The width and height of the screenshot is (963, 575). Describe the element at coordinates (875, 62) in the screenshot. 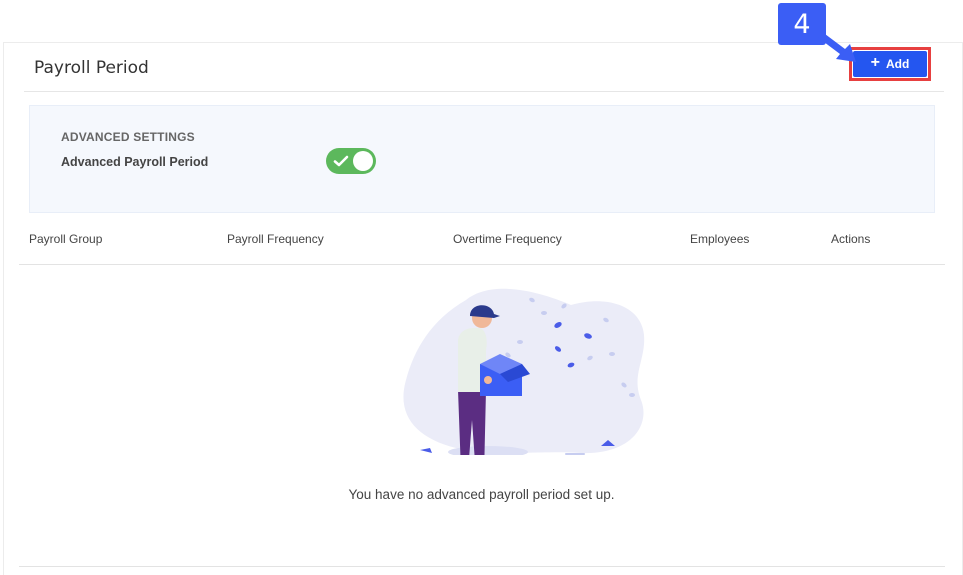

I see `plus-icon: +` at that location.